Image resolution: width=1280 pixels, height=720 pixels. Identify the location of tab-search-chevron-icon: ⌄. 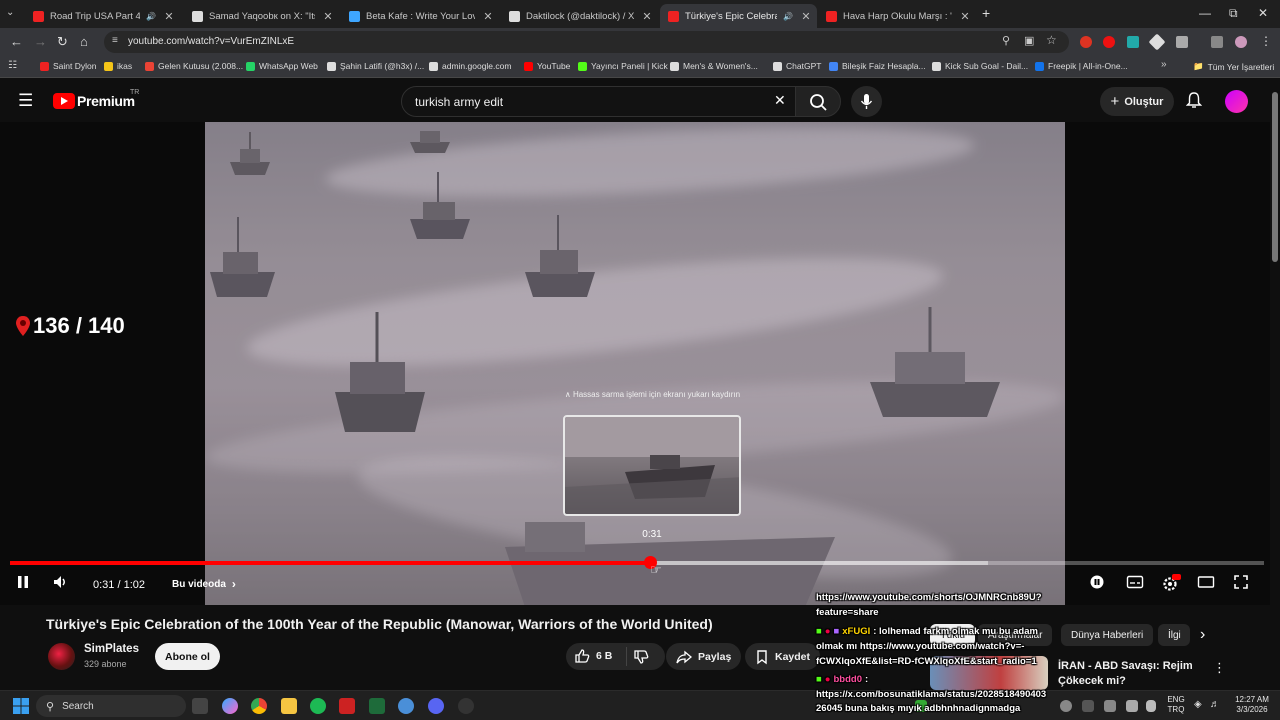
(10, 12).